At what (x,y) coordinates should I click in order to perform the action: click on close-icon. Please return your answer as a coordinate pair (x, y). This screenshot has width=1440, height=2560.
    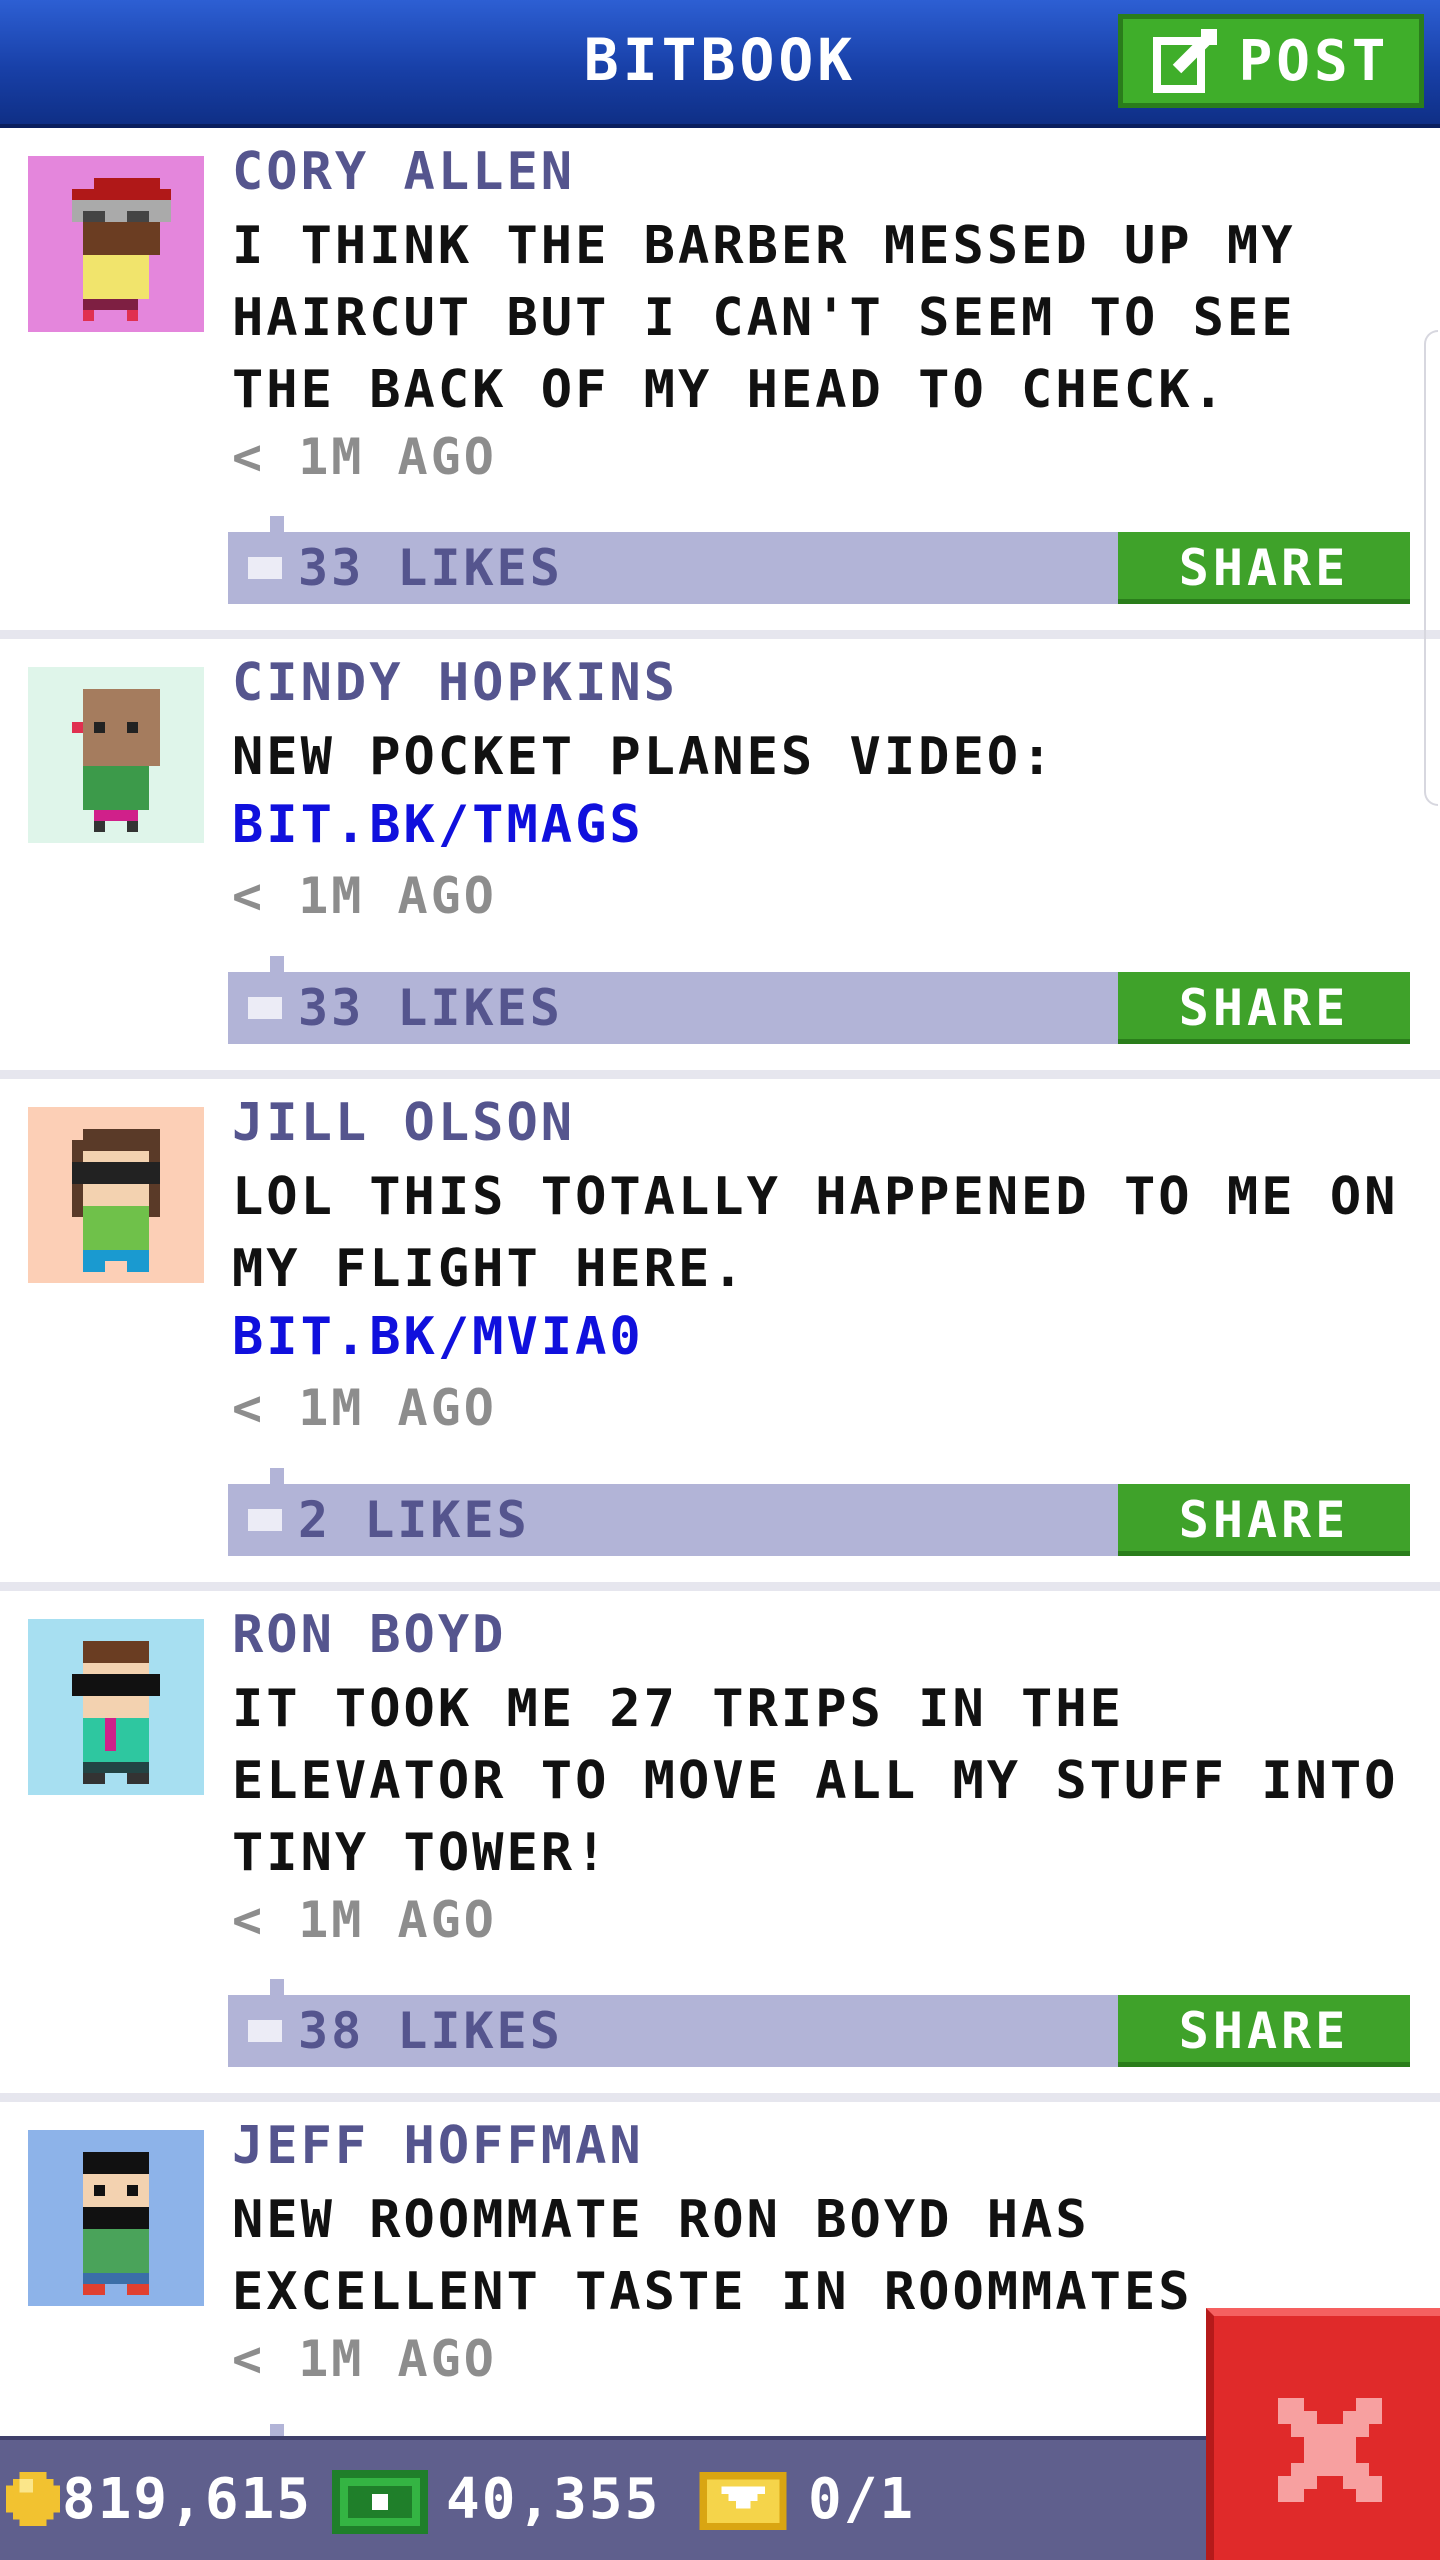
    Looking at the image, I should click on (1330, 2450).